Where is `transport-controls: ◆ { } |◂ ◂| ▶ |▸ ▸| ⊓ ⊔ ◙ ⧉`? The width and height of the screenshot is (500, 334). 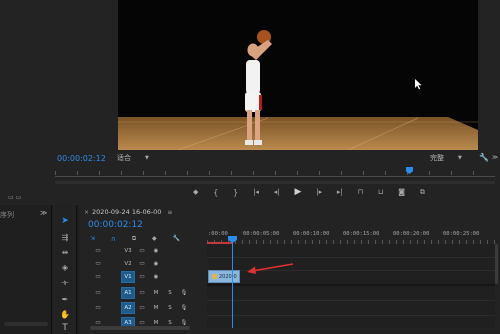
transport-controls: ◆ { } |◂ ◂| ▶ |▸ ▸| ⊓ ⊔ ◙ ⧉ is located at coordinates (309, 192).